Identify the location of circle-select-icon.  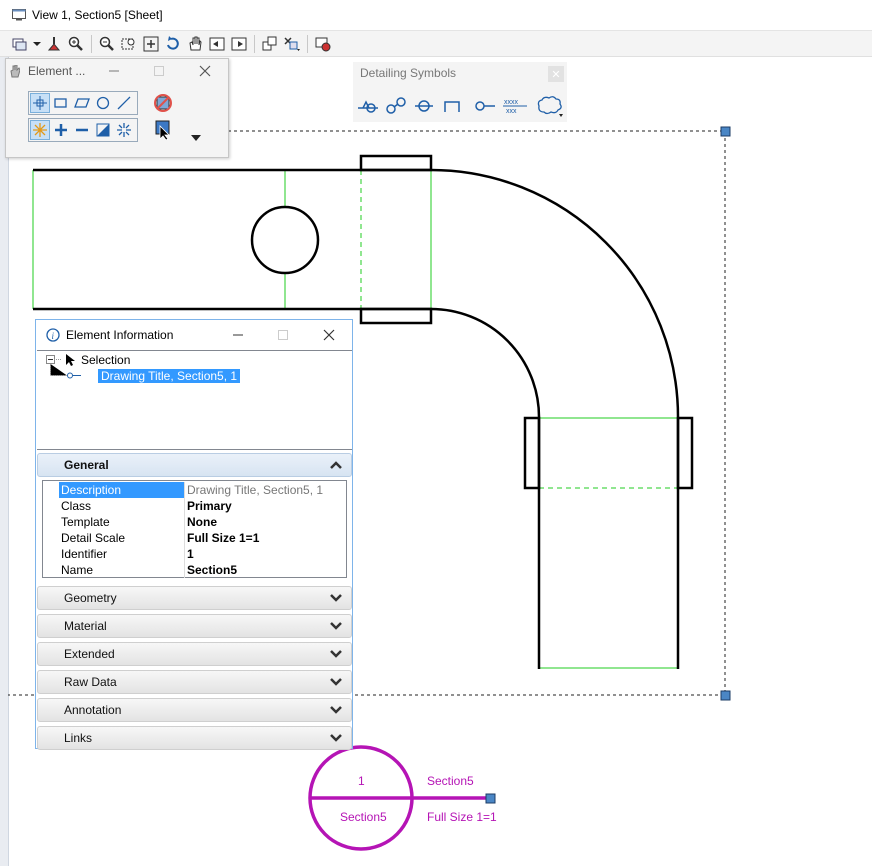
(103, 103).